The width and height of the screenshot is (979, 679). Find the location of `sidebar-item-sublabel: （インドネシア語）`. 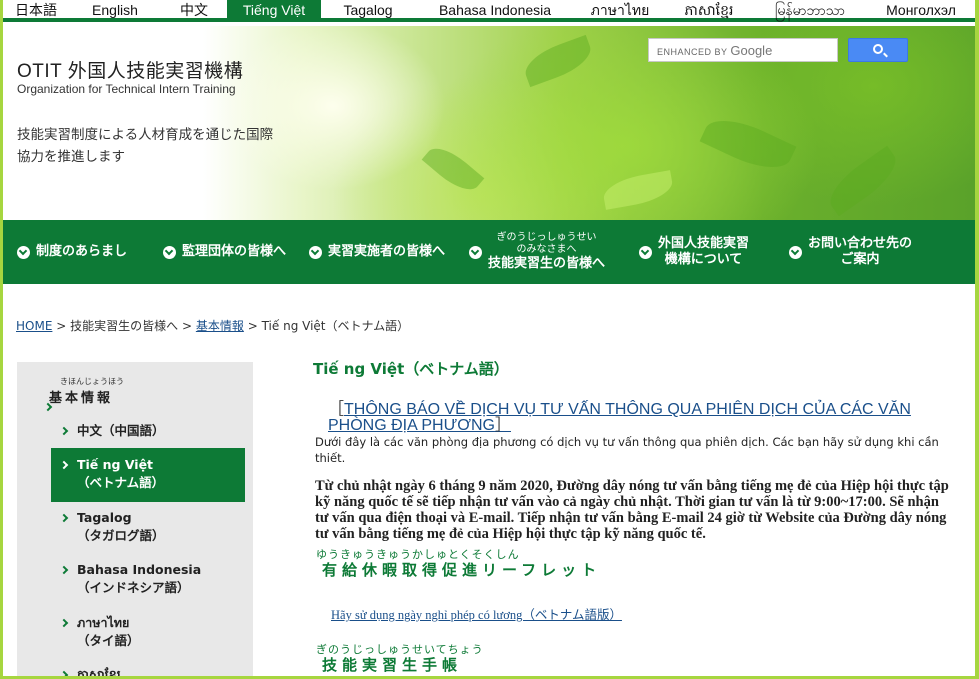

sidebar-item-sublabel: （インドネシア語） is located at coordinates (133, 587).